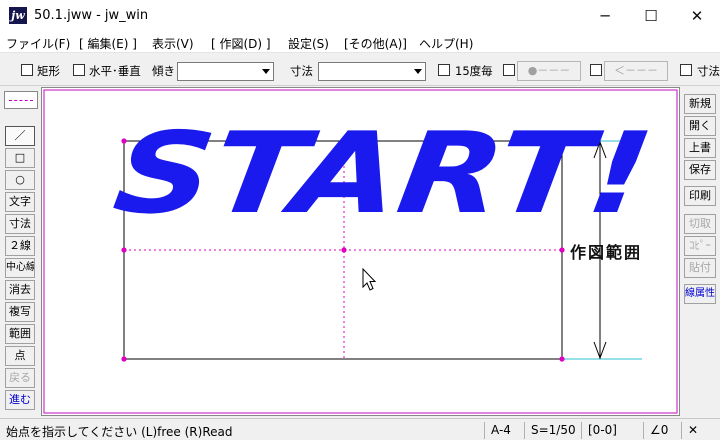 The height and width of the screenshot is (440, 720). Describe the element at coordinates (108, 43) in the screenshot. I see `menu-edit: [ 編集(E) ]` at that location.